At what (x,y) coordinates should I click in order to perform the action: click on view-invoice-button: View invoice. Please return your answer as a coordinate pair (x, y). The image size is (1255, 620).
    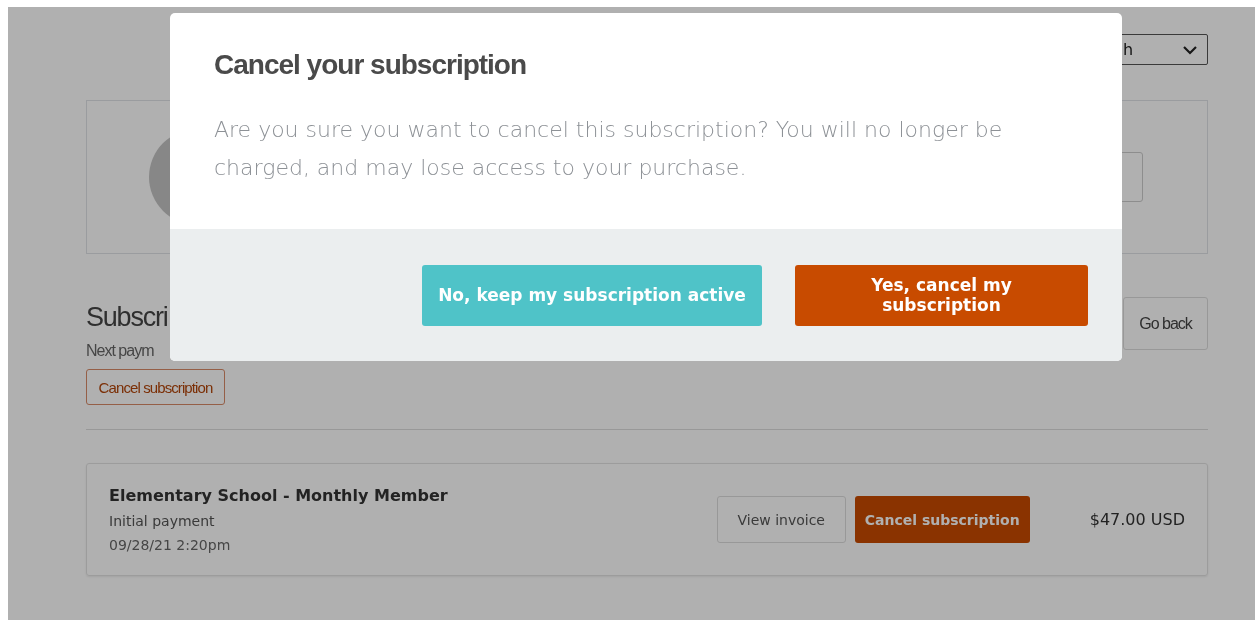
    Looking at the image, I should click on (781, 519).